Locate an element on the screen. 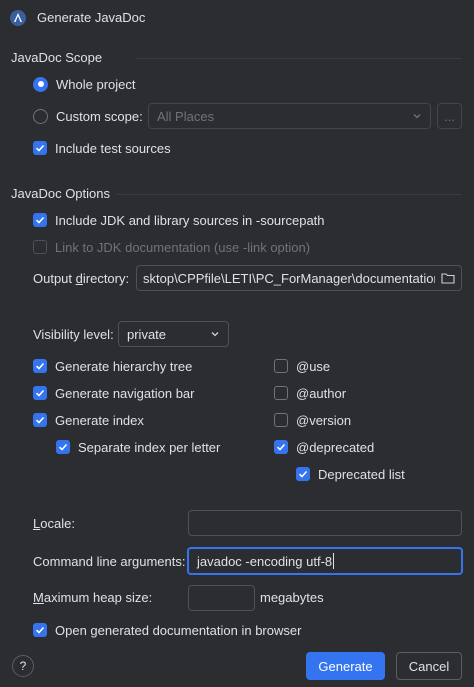  cancel-button: Cancel is located at coordinates (429, 666).